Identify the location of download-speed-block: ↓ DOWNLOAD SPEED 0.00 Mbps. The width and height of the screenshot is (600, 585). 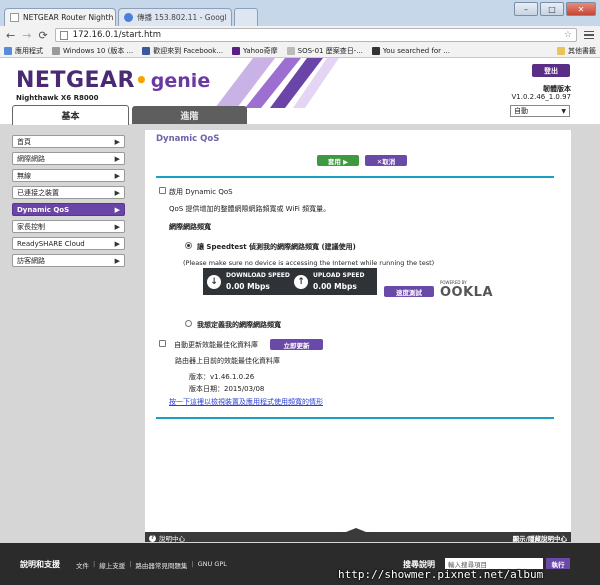
(246, 281).